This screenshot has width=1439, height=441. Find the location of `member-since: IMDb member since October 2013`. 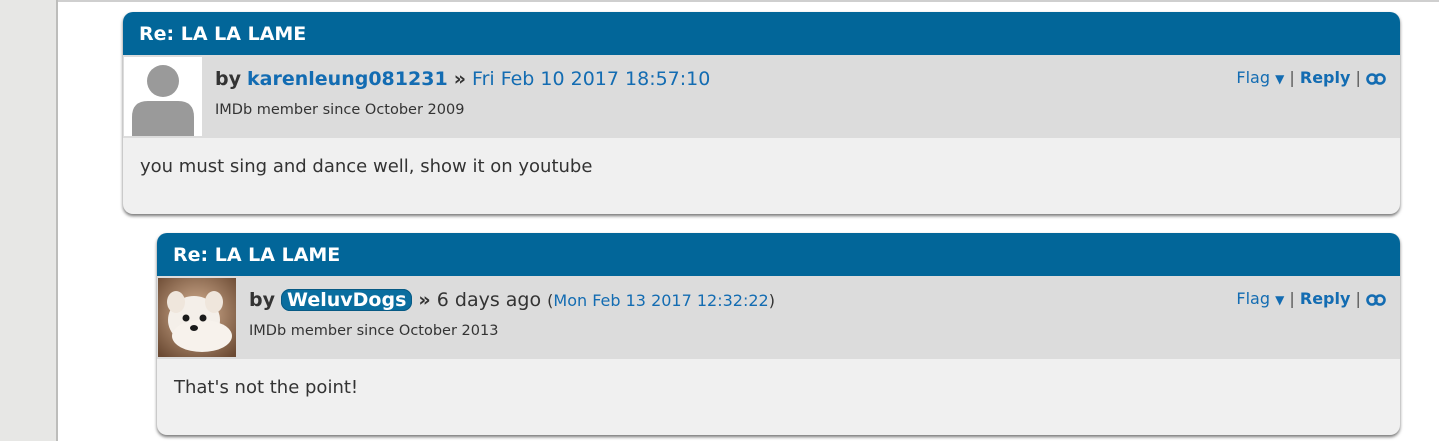

member-since: IMDb member since October 2013 is located at coordinates (374, 331).